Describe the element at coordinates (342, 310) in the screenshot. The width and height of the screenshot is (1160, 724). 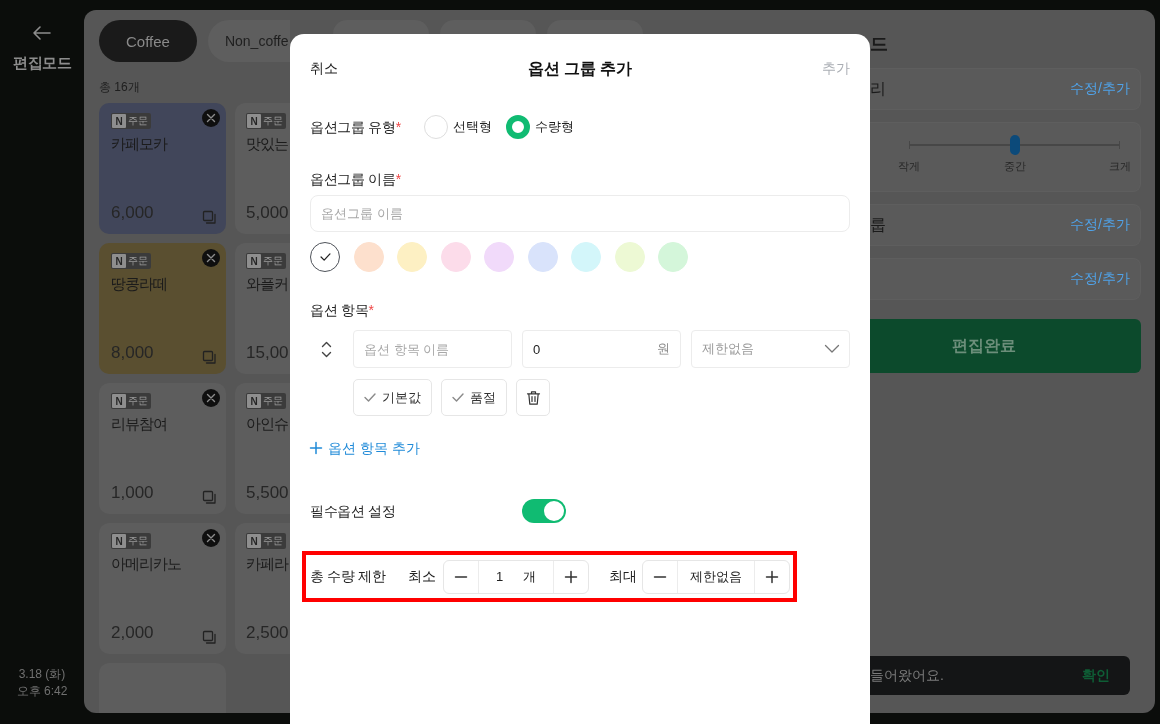
I see `field-label: 옵션 항목*` at that location.